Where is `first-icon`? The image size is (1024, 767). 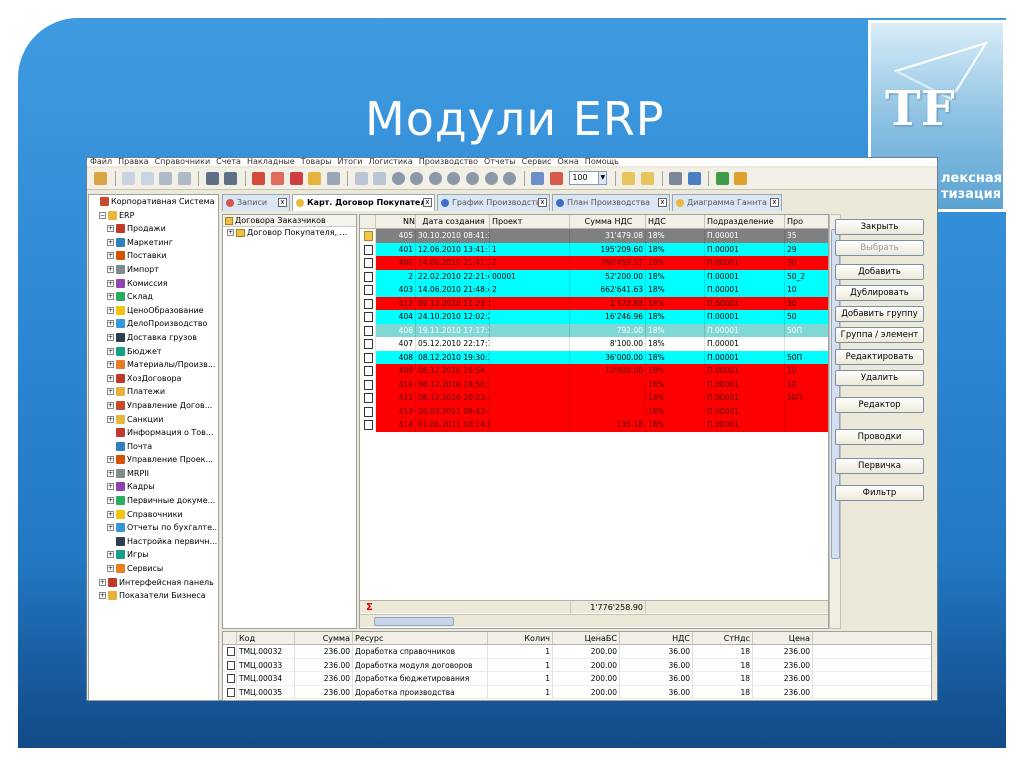
first-icon is located at coordinates (398, 178).